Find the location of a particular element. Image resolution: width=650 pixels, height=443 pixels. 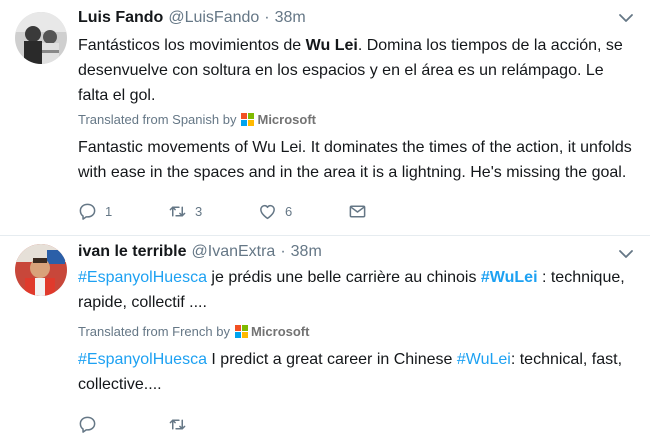

message-icon is located at coordinates (357, 211).